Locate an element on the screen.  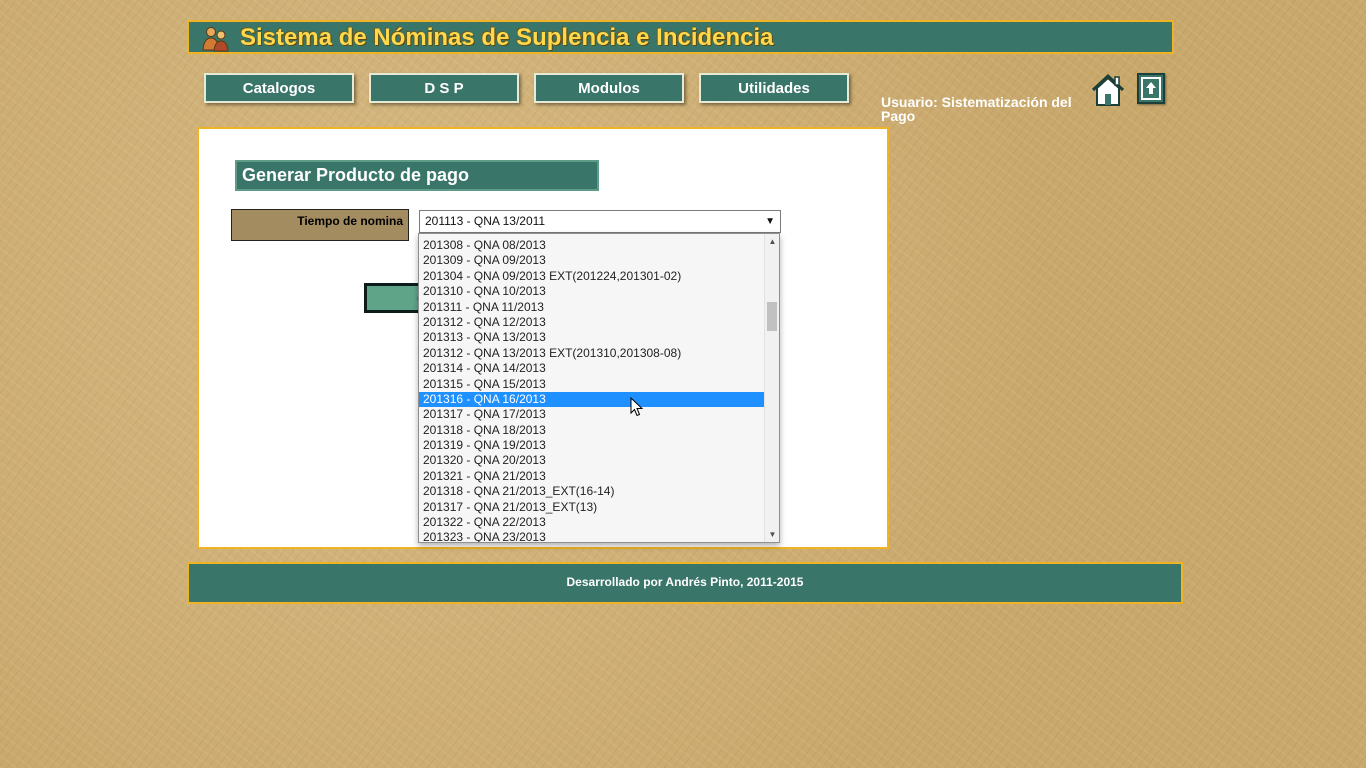
dropdown-option: 201309 - QNA 09/2013 is located at coordinates (592, 260).